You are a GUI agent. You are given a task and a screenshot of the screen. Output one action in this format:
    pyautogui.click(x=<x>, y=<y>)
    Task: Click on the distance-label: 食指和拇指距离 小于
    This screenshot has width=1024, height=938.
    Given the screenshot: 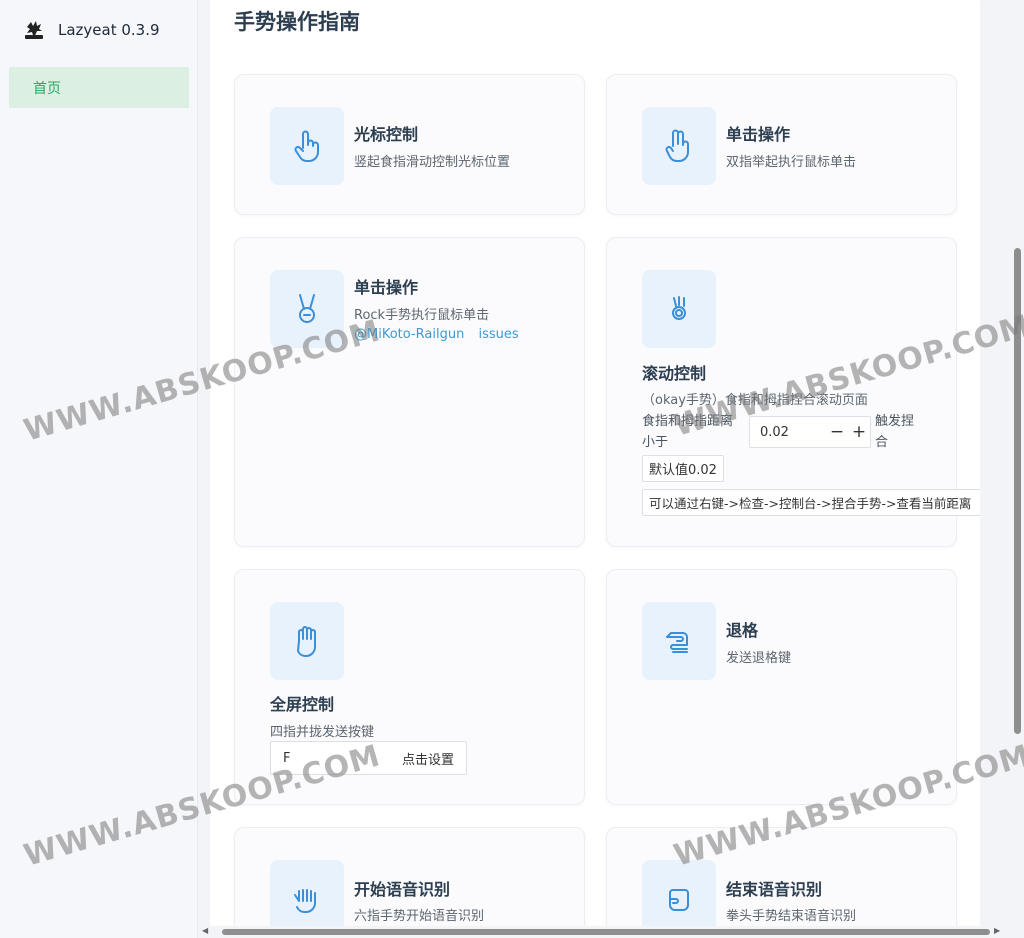 What is the action you would take?
    pyautogui.click(x=688, y=432)
    